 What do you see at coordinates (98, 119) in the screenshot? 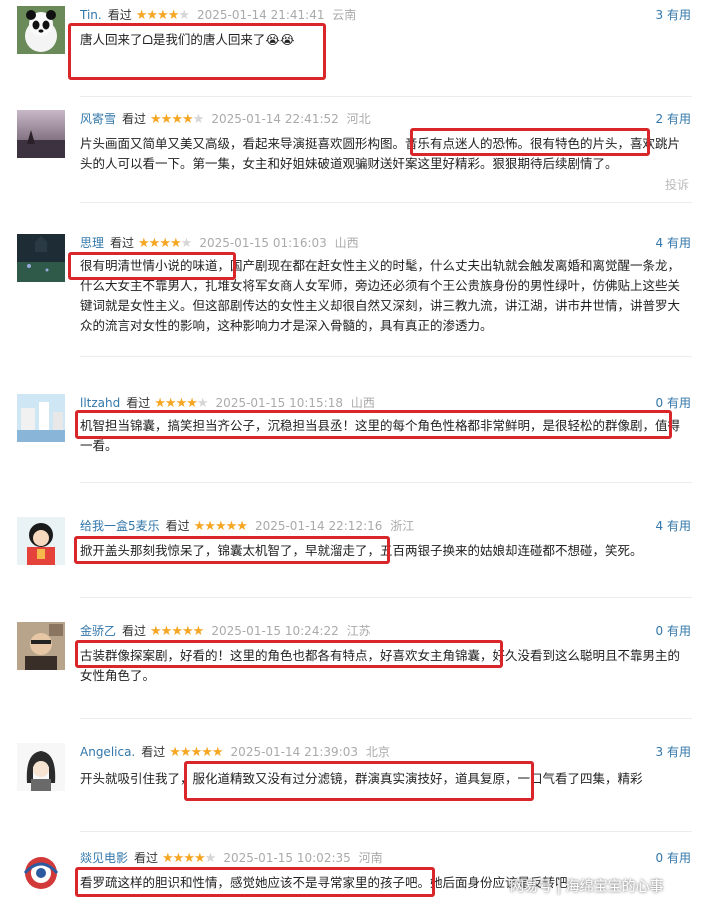
I see `username-link: 风寄雪` at bounding box center [98, 119].